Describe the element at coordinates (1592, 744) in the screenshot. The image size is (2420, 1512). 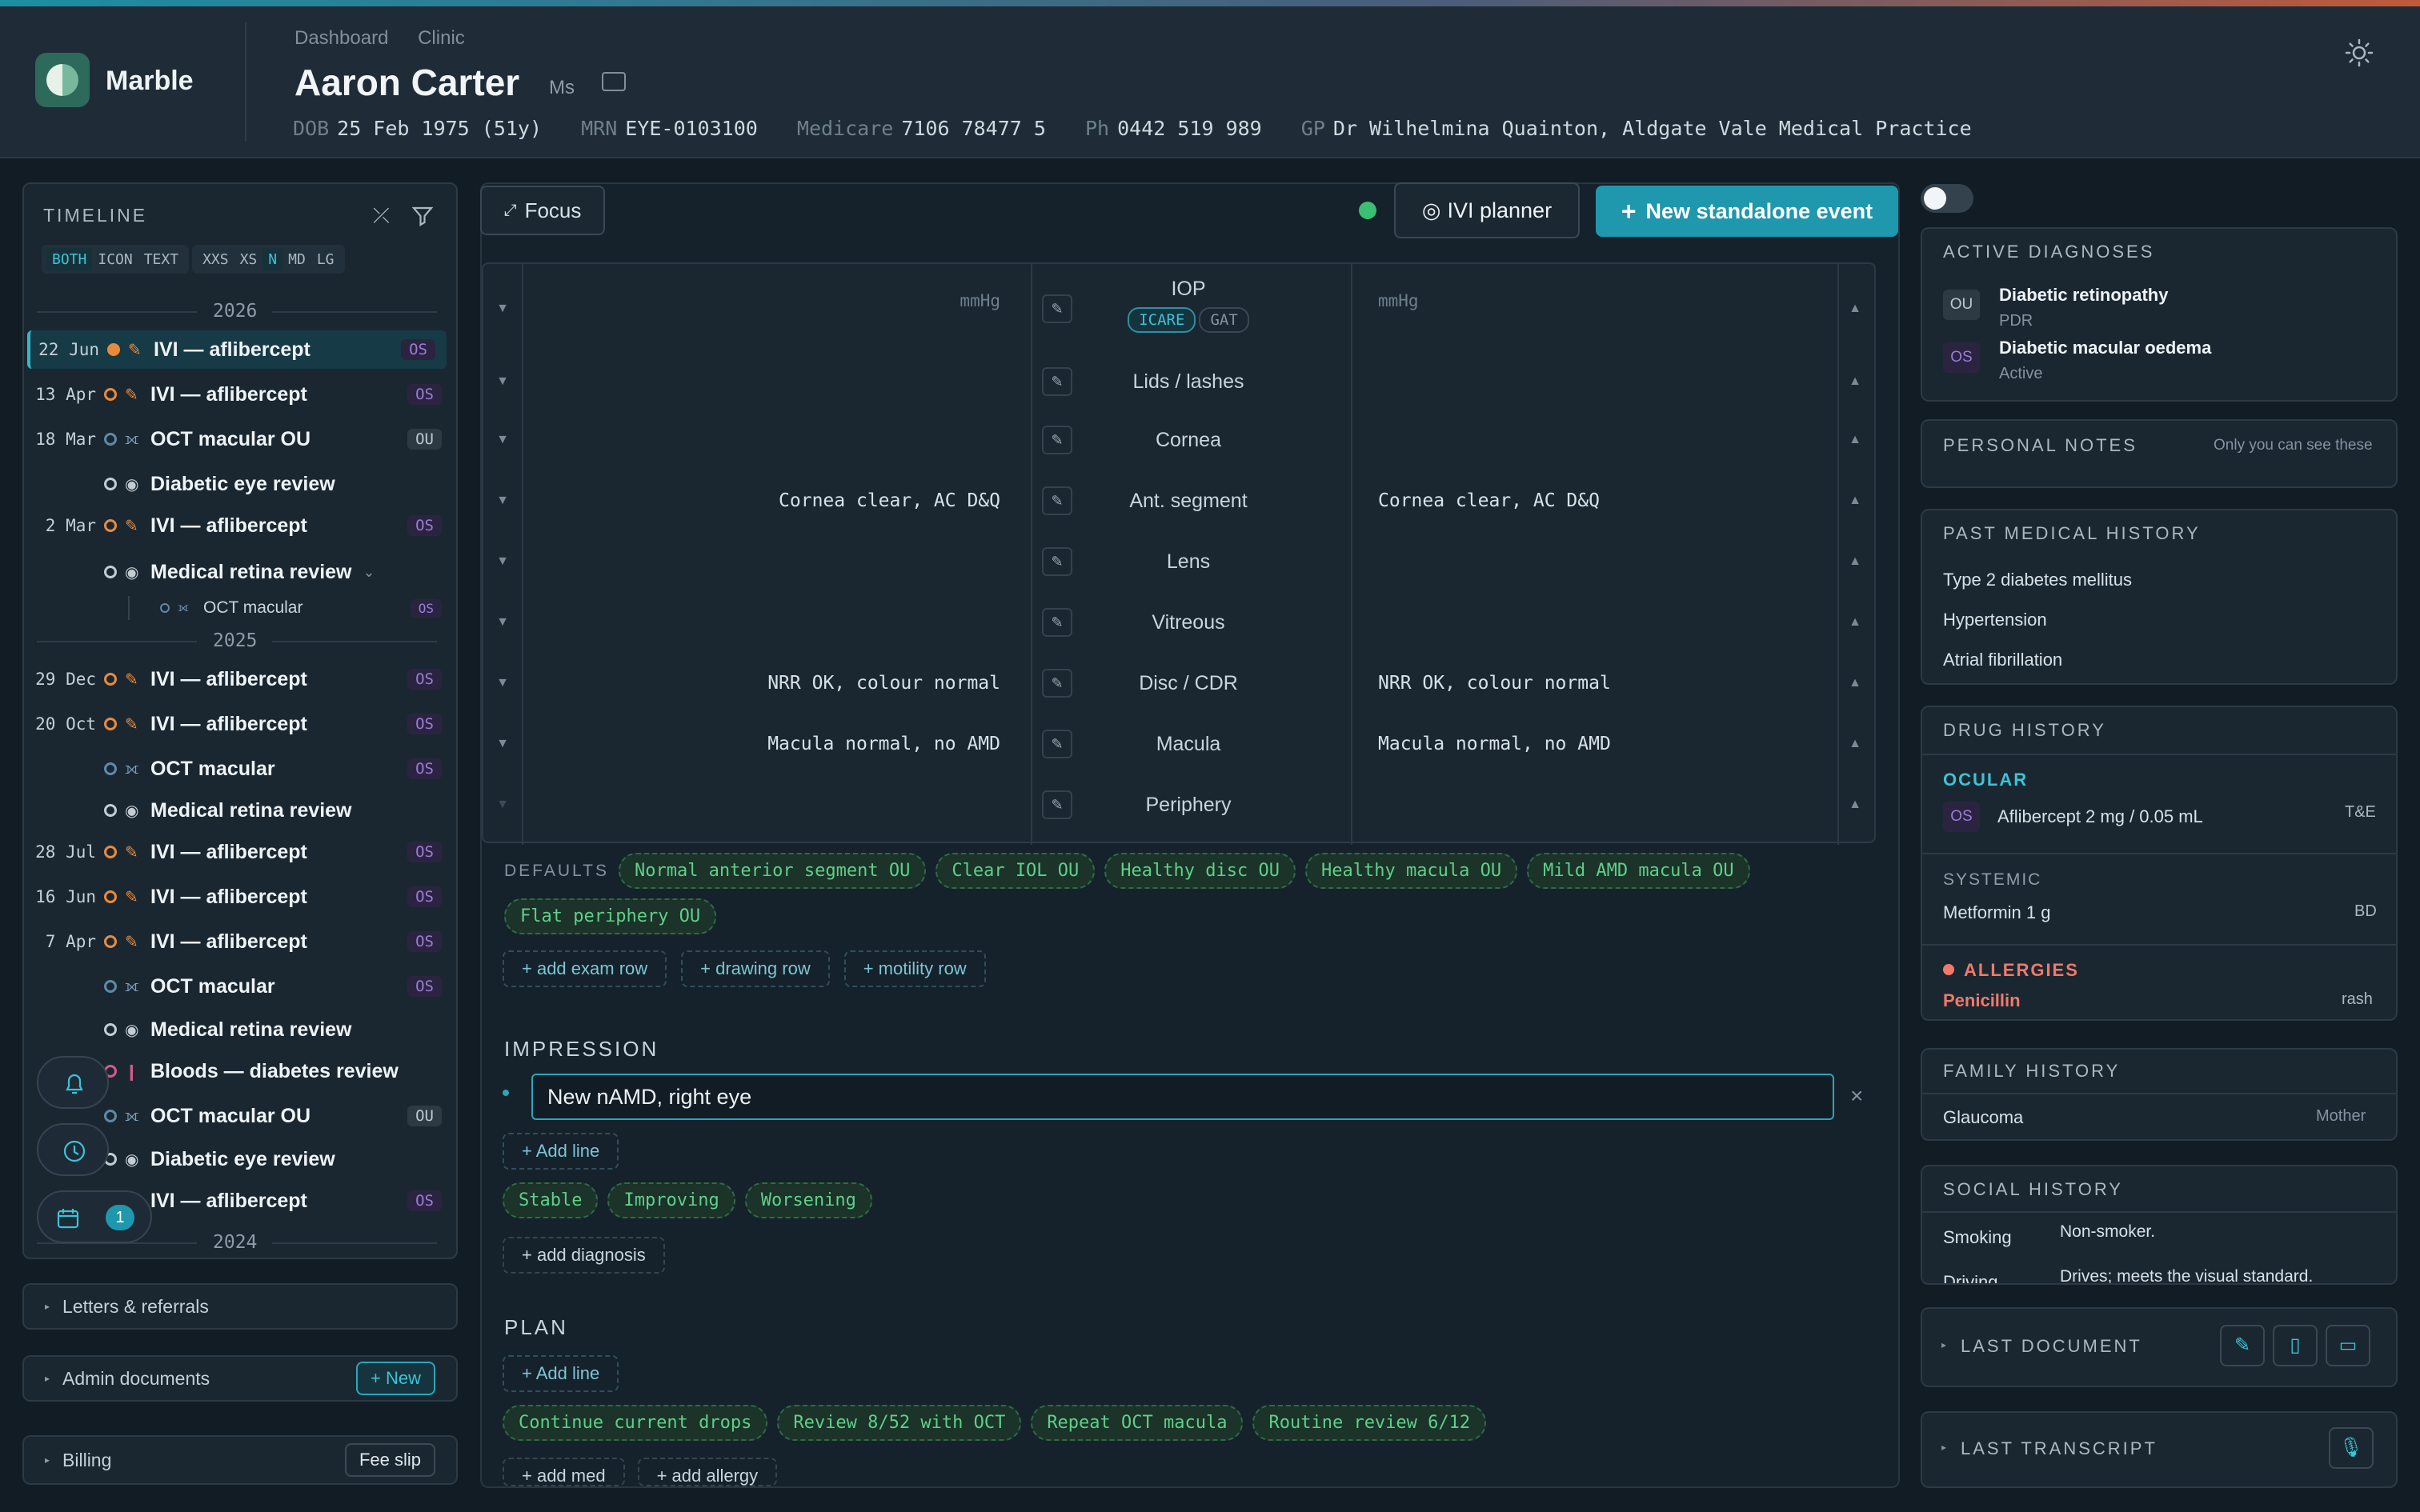
I see `right-eye-value: Macula normal, no AMD` at that location.